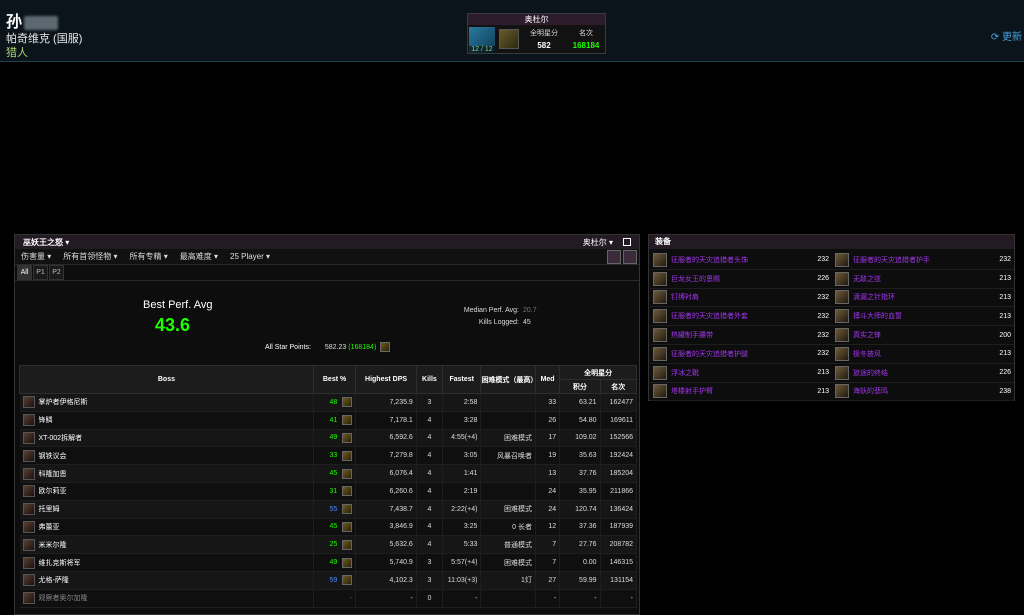 The image size is (1024, 615). Describe the element at coordinates (741, 354) in the screenshot. I see `gear-item: 征服者的天灾追猎者护腿 232` at that location.